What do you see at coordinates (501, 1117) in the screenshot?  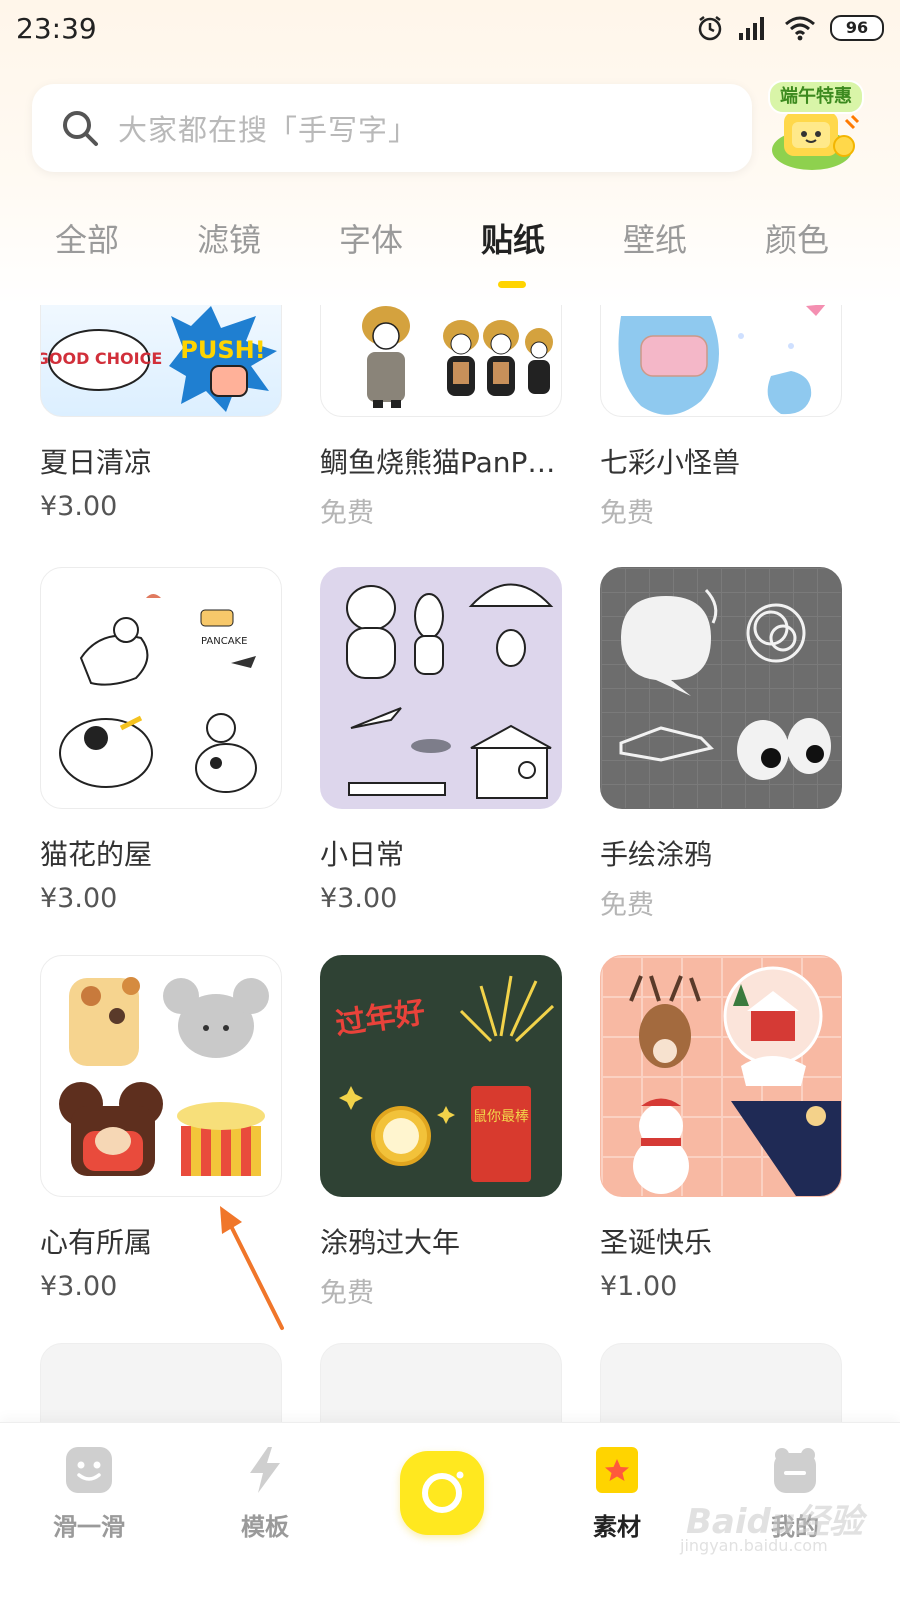 I see `couplet-text: 鼠你最棒` at bounding box center [501, 1117].